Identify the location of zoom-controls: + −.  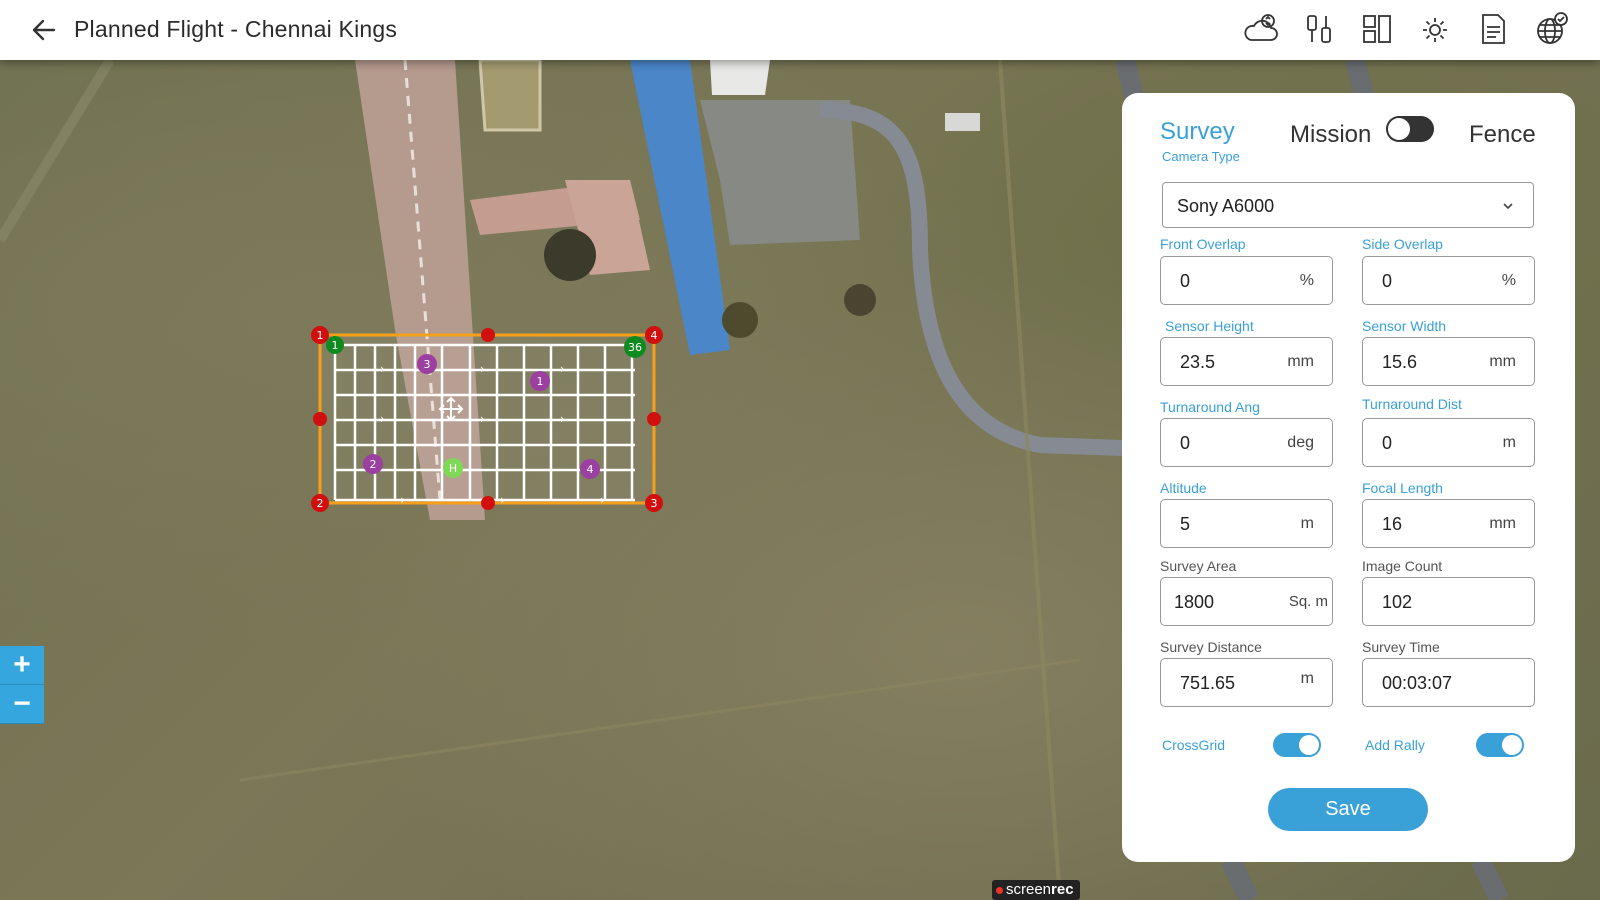
(22, 685).